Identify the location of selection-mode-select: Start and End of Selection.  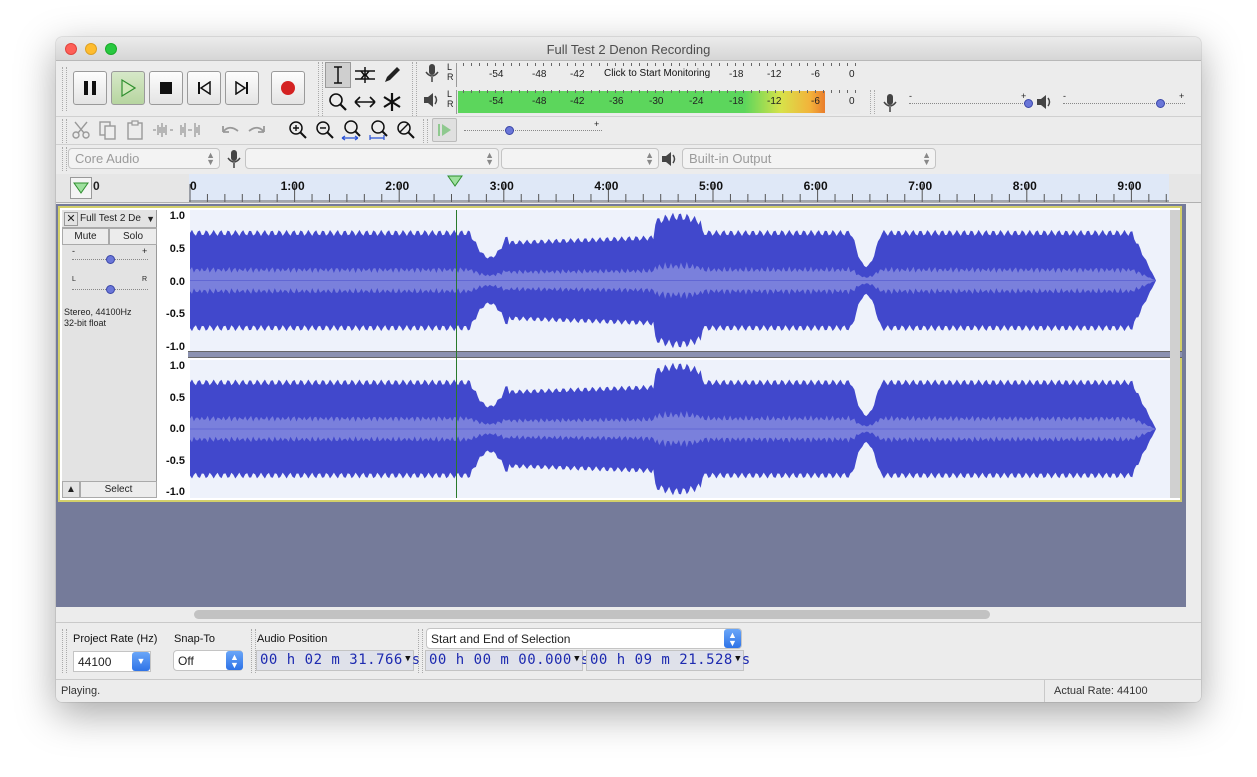
(584, 638).